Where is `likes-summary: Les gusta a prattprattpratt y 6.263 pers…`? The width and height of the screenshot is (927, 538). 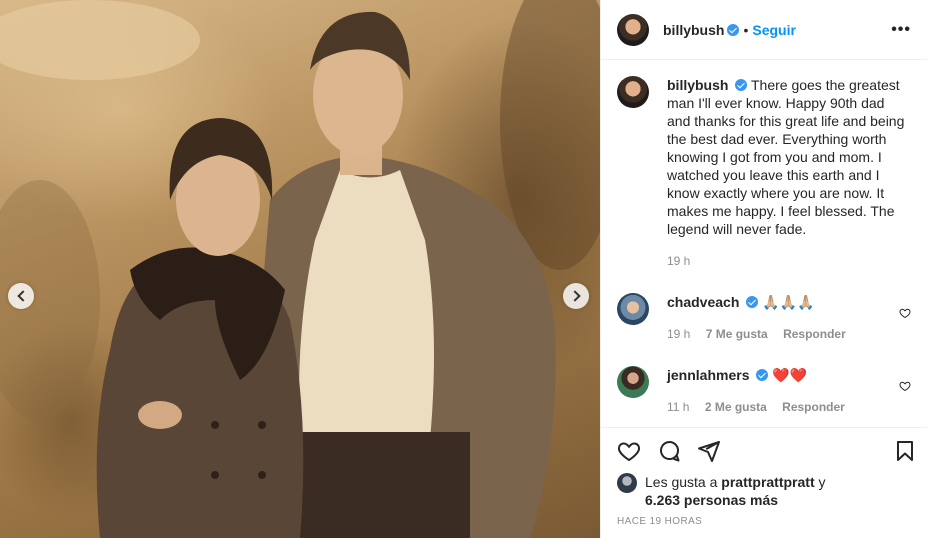 likes-summary: Les gusta a prattprattpratt y 6.263 pers… is located at coordinates (764, 491).